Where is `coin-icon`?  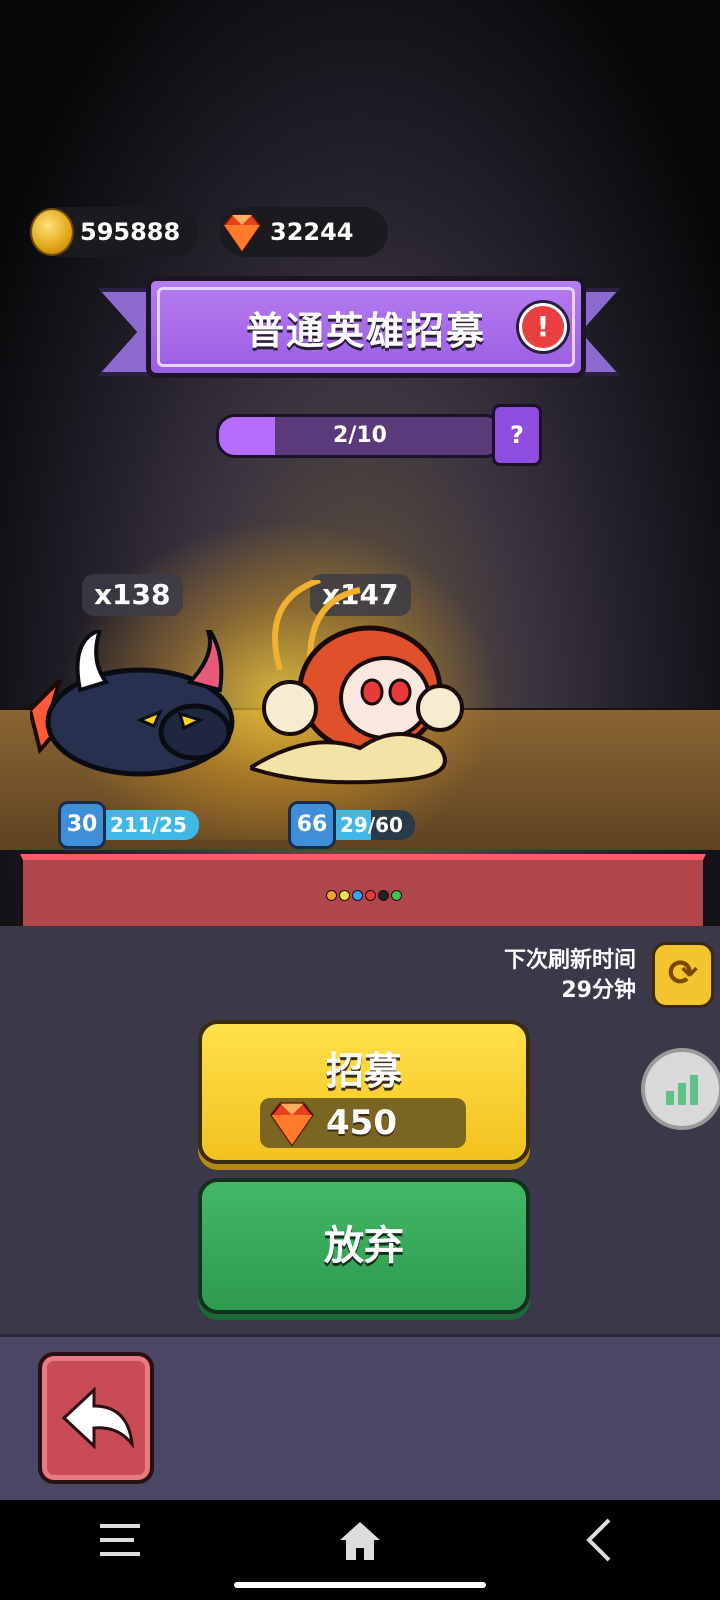 coin-icon is located at coordinates (52, 232).